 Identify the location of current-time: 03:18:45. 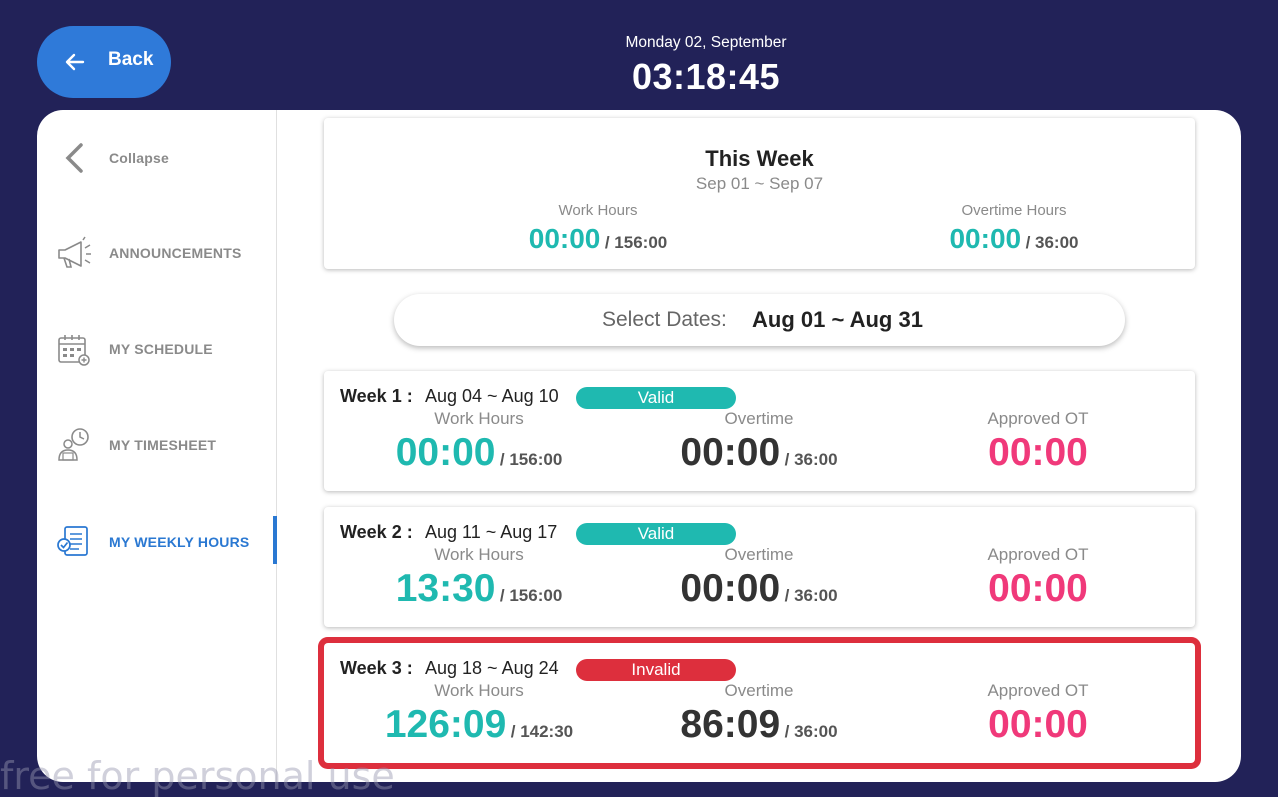
(706, 76).